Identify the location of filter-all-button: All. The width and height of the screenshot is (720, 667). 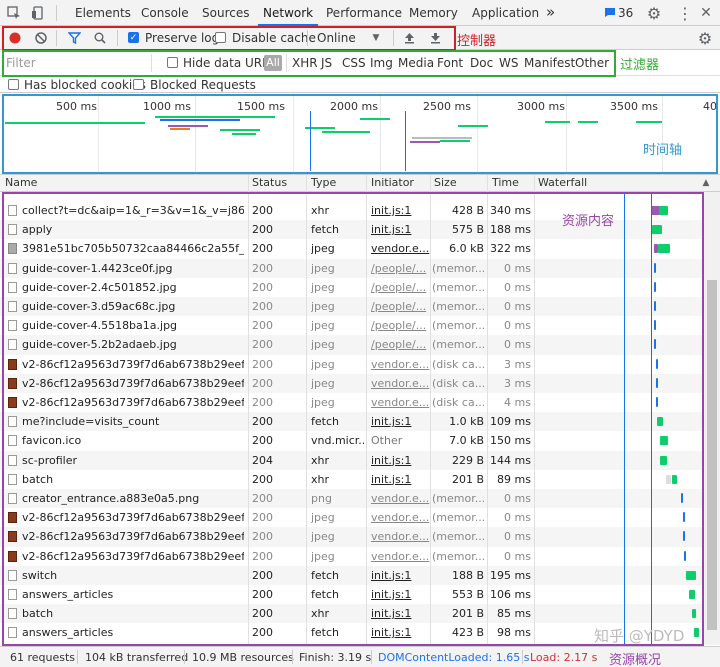
(273, 63).